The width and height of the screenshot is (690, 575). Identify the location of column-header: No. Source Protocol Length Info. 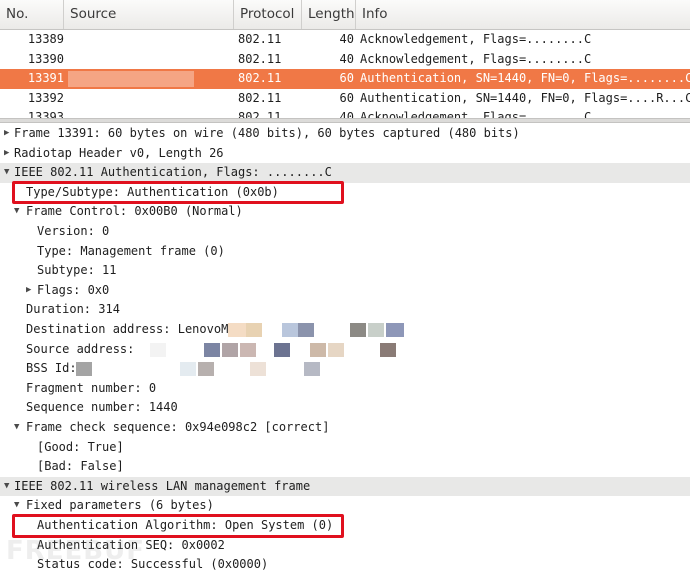
(345, 15).